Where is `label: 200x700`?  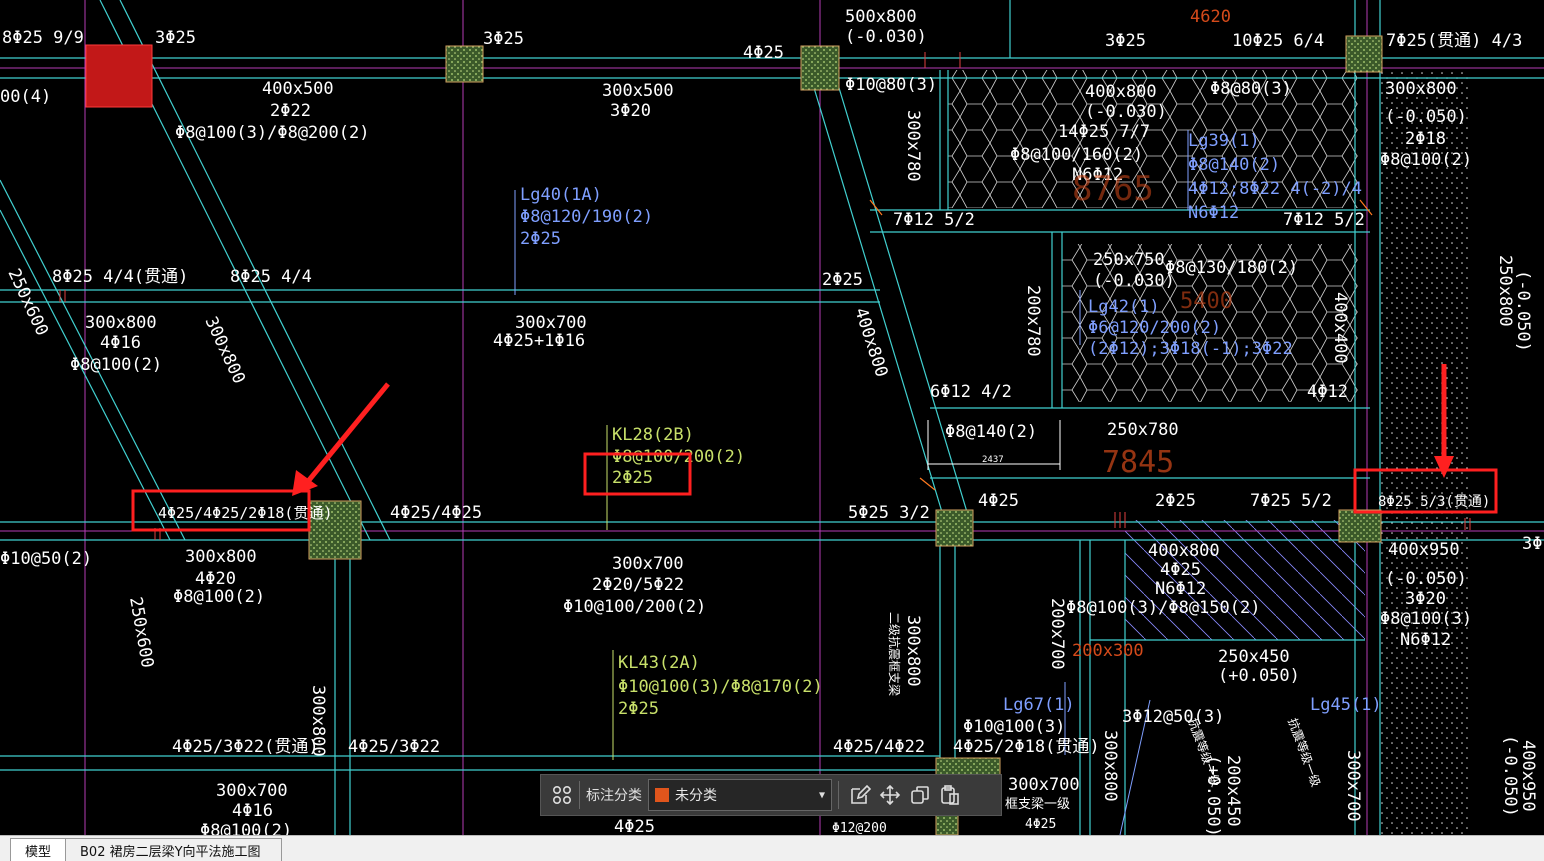 label: 200x700 is located at coordinates (1057, 634).